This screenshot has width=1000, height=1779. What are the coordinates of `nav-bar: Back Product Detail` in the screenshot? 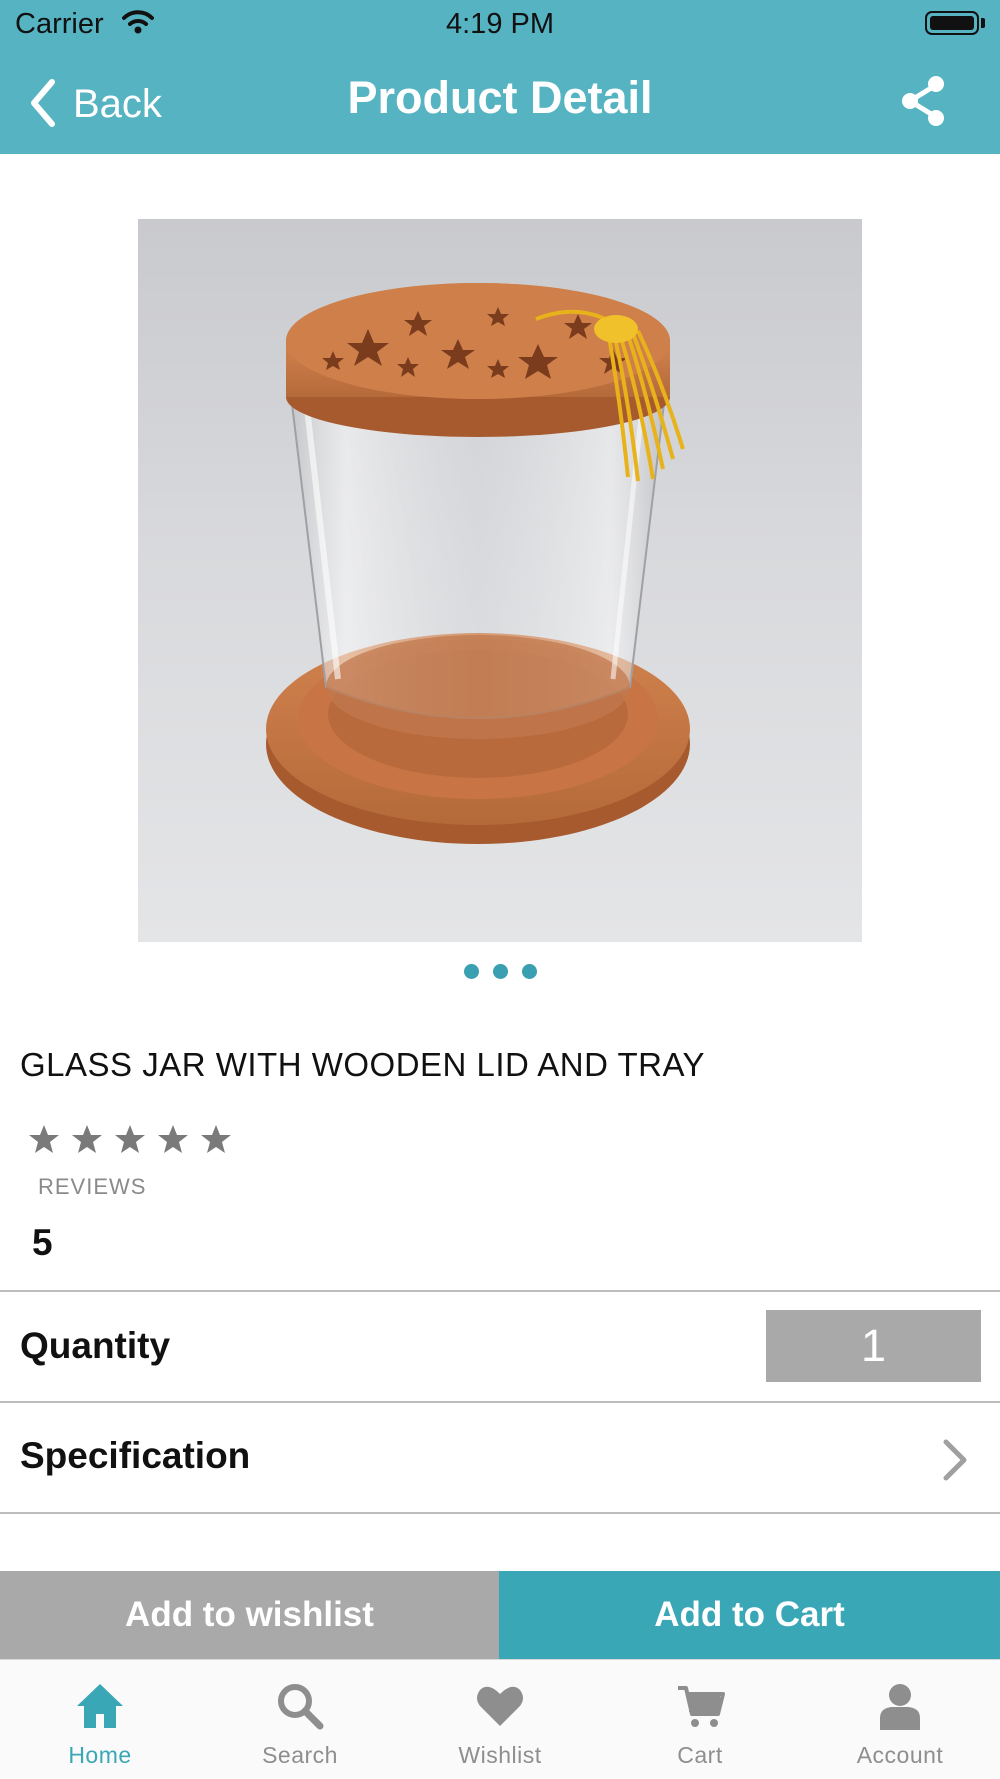 It's located at (500, 102).